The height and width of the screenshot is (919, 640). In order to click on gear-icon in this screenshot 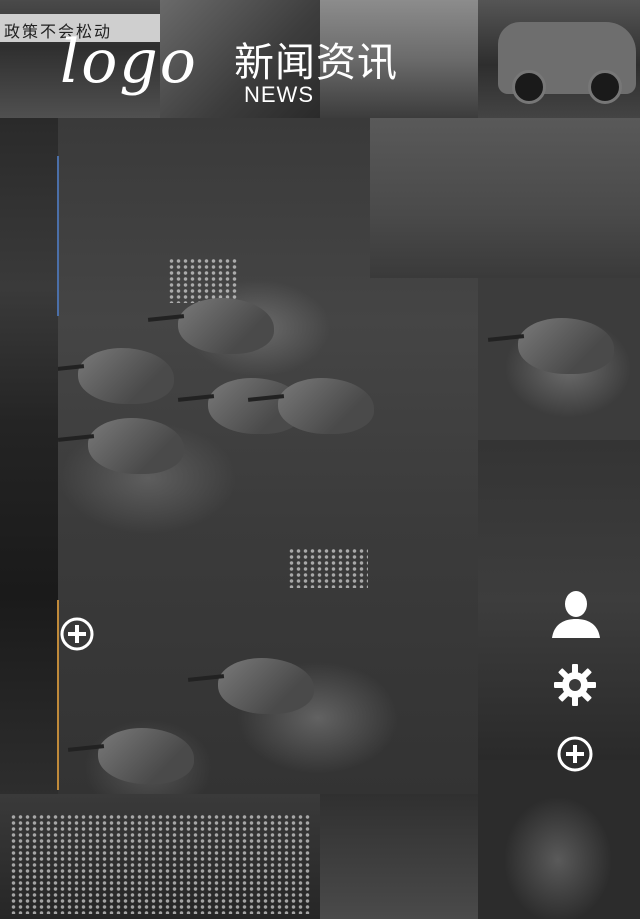, I will do `click(575, 685)`.